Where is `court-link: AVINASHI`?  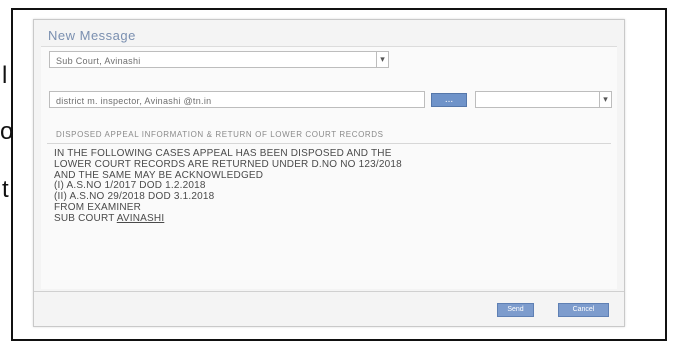 court-link: AVINASHI is located at coordinates (141, 218).